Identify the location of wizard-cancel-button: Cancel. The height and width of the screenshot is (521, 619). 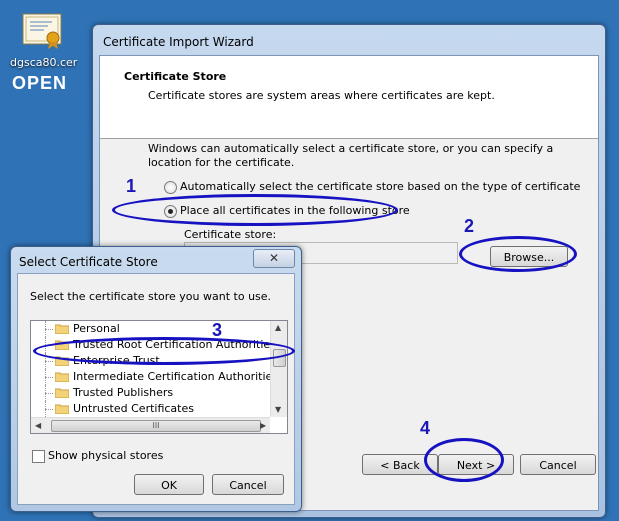
(558, 464).